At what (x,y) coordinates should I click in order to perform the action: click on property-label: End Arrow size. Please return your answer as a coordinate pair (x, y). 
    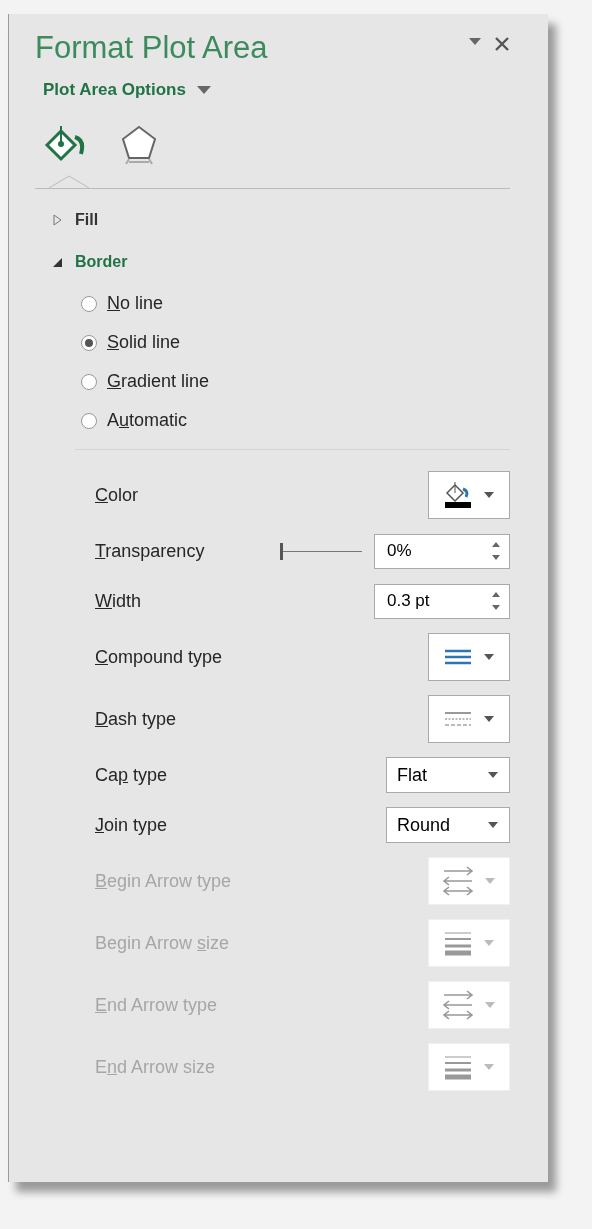
    Looking at the image, I should click on (156, 1067).